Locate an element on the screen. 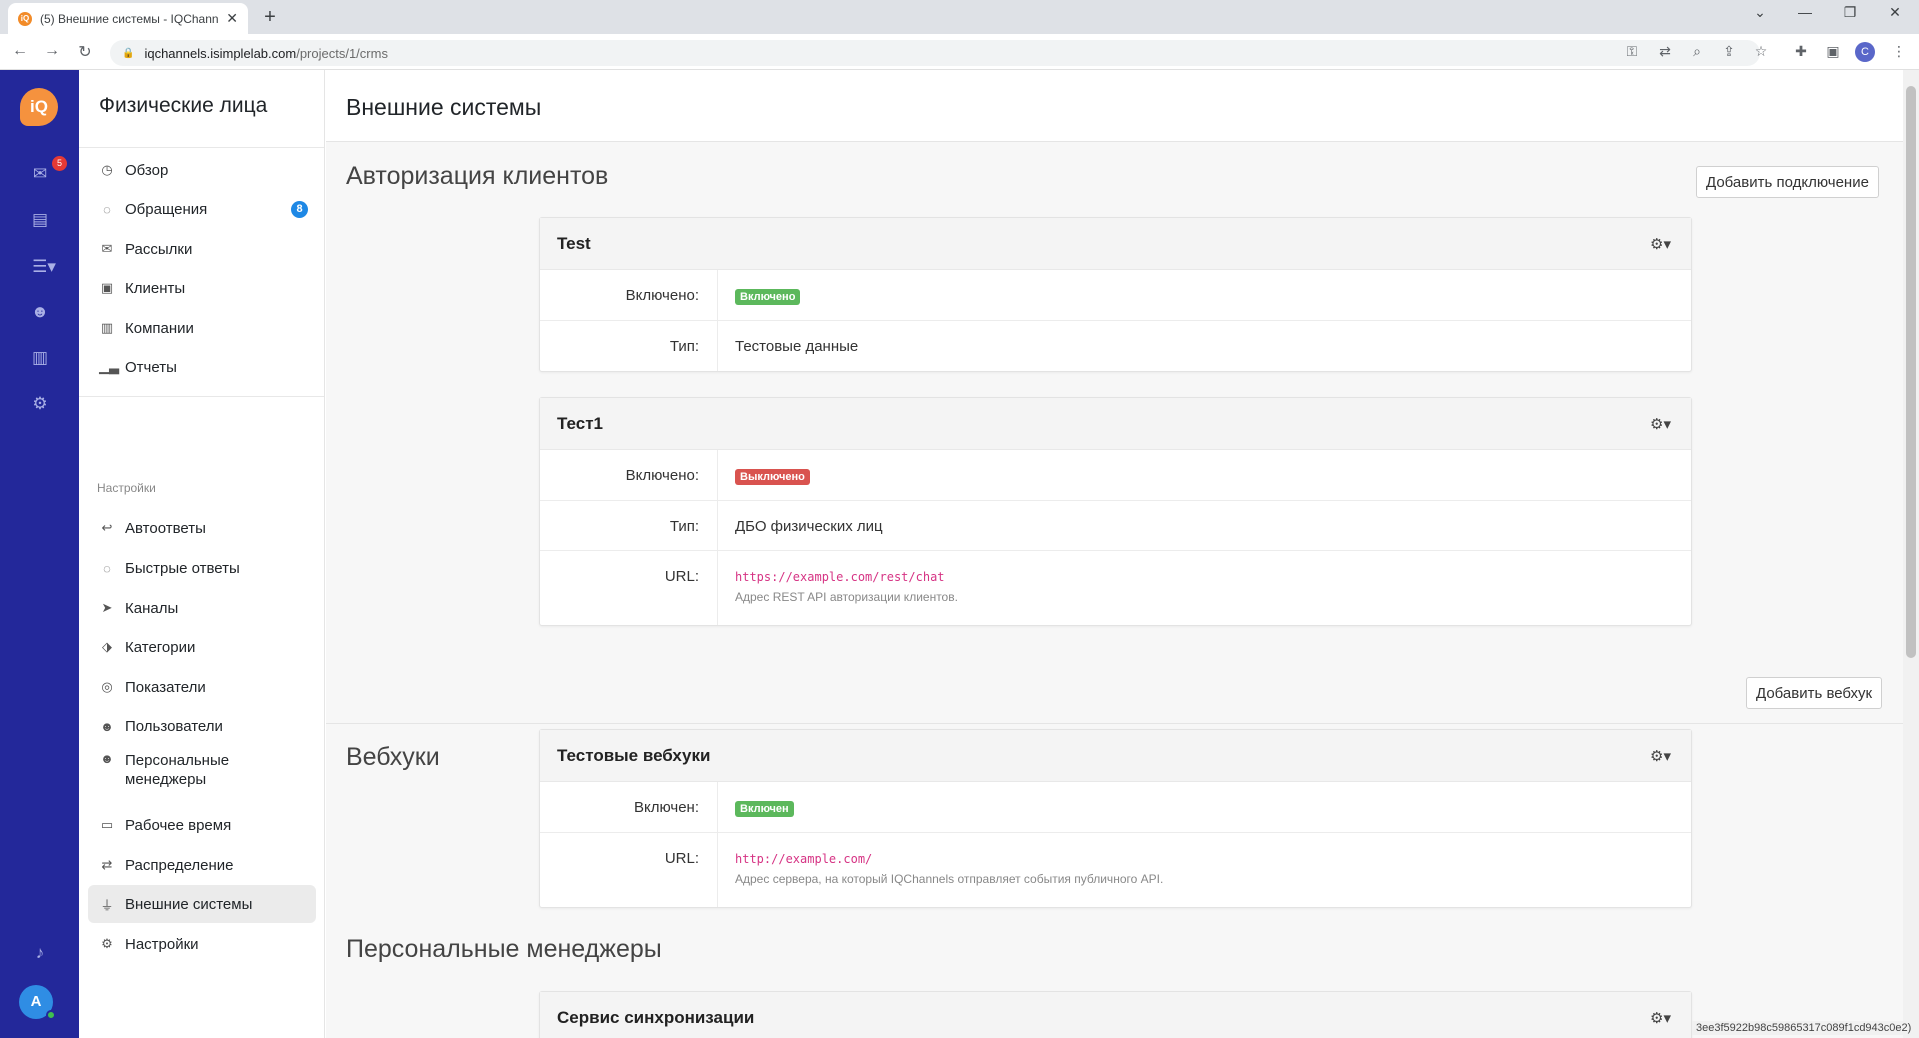  forward-icon: → is located at coordinates (52, 51).